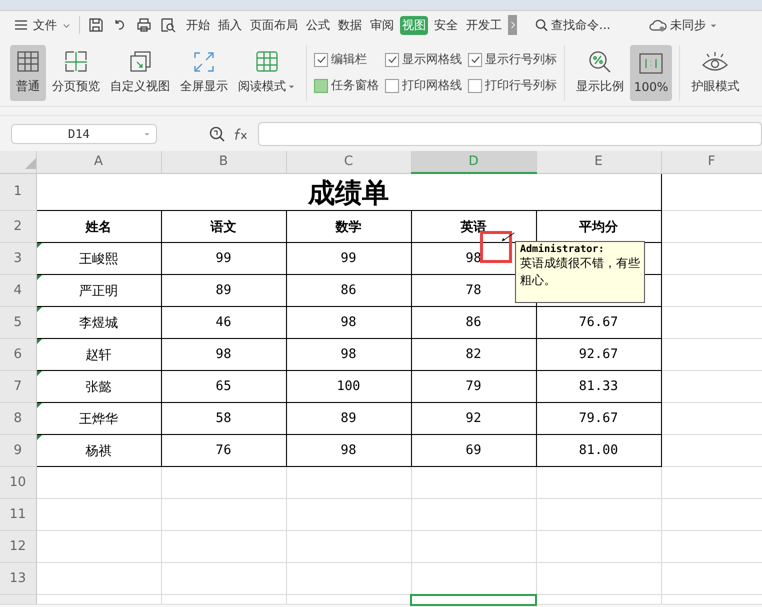 This screenshot has height=607, width=762. What do you see at coordinates (683, 25) in the screenshot?
I see `sync-button: 未同步` at bounding box center [683, 25].